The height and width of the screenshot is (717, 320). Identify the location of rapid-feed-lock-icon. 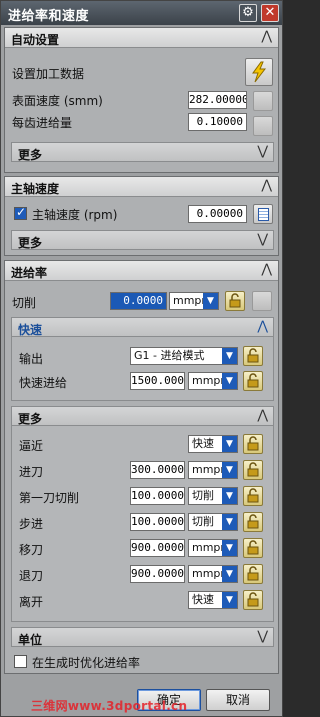
(253, 381).